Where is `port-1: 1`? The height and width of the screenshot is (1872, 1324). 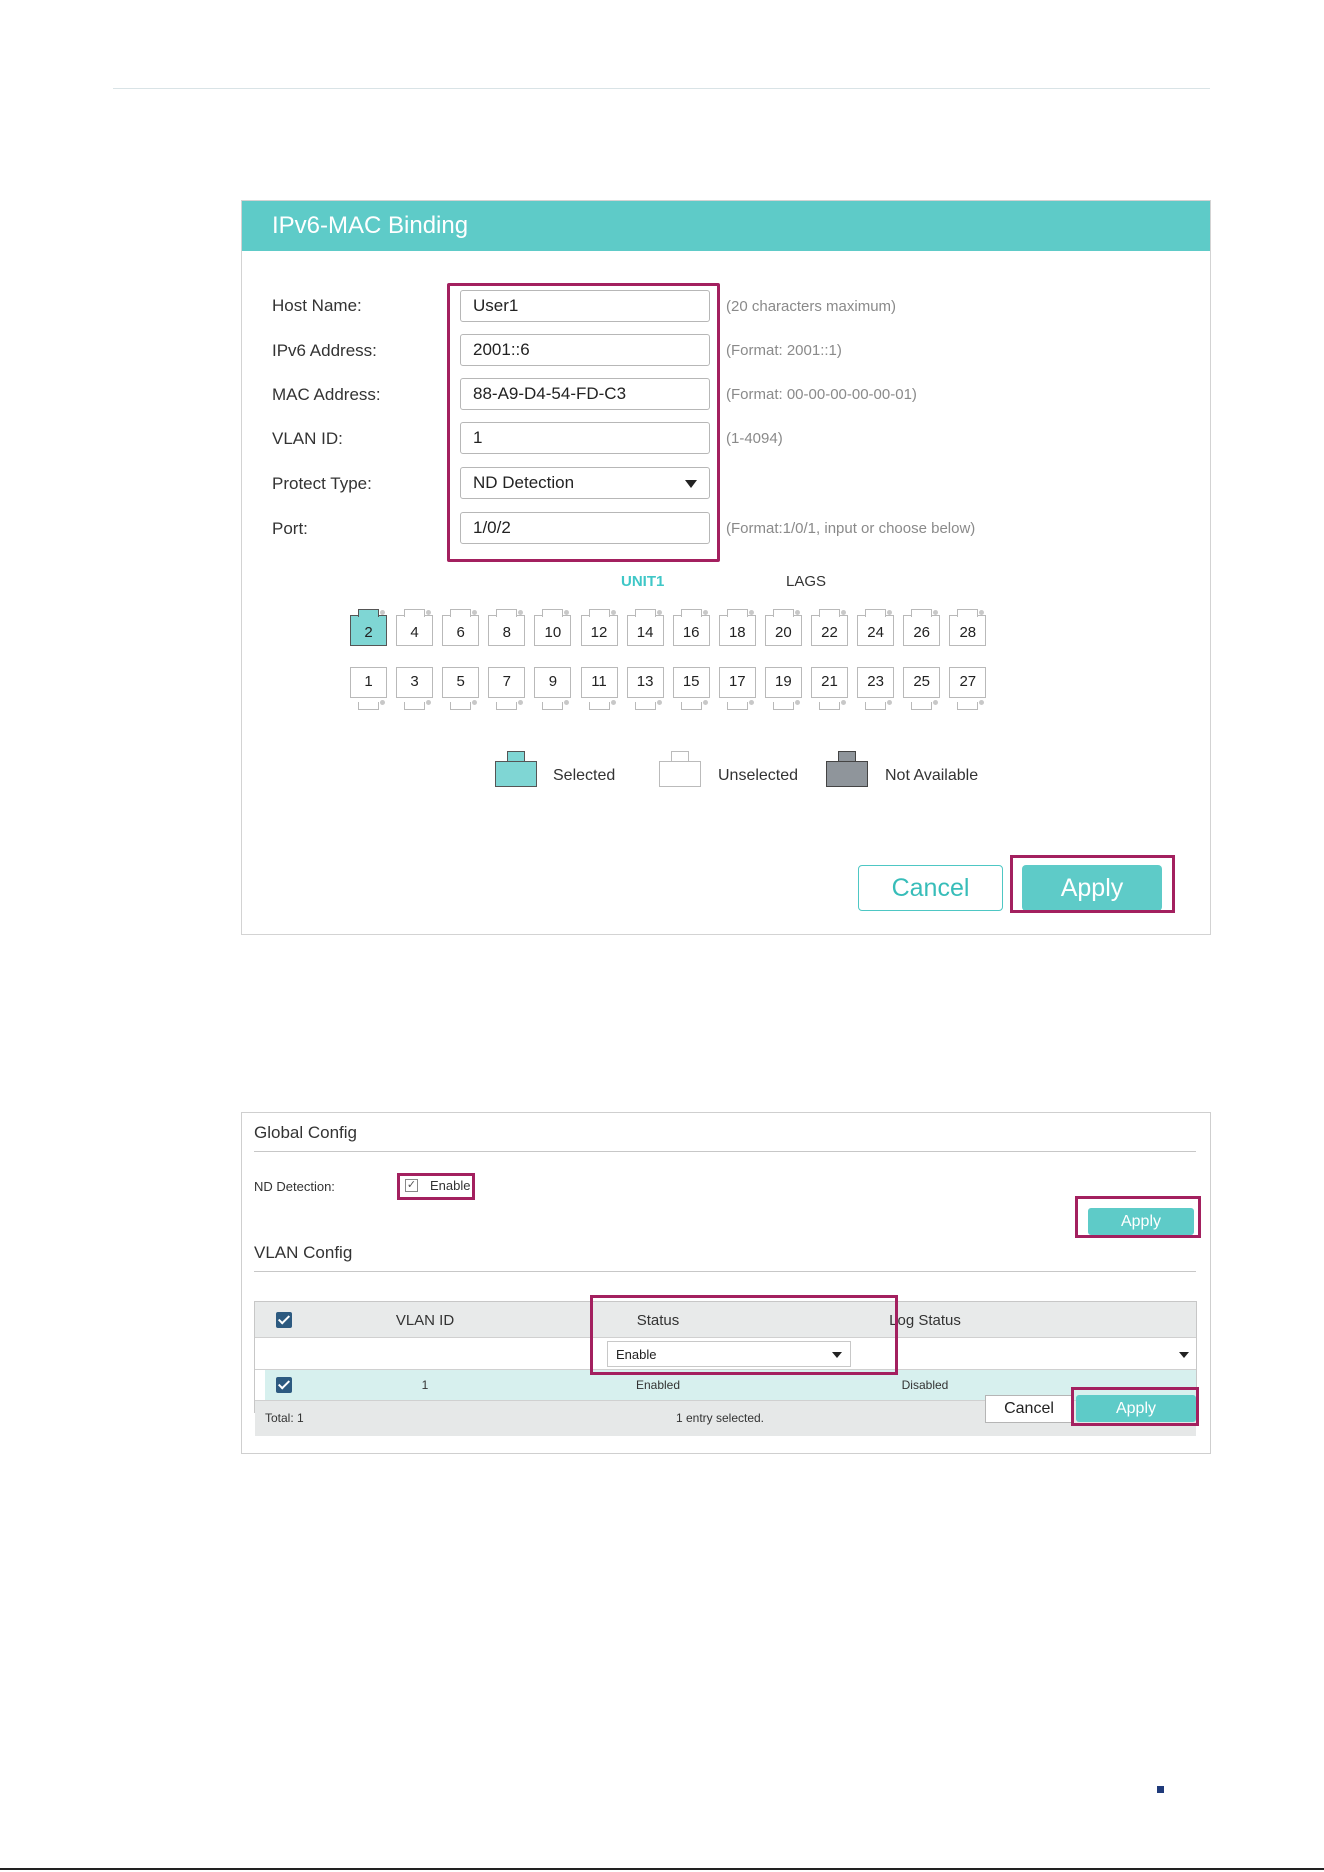 port-1: 1 is located at coordinates (368, 688).